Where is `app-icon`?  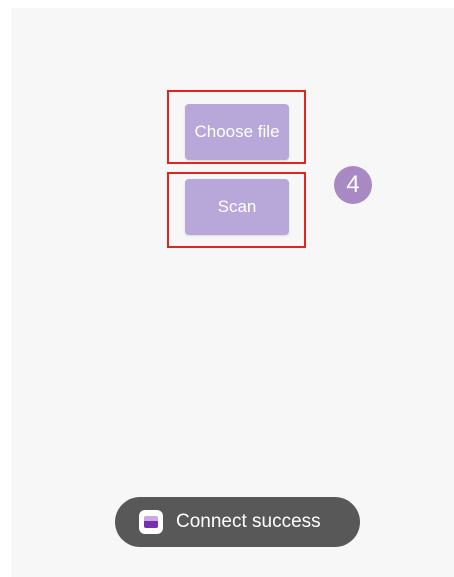
app-icon is located at coordinates (151, 522).